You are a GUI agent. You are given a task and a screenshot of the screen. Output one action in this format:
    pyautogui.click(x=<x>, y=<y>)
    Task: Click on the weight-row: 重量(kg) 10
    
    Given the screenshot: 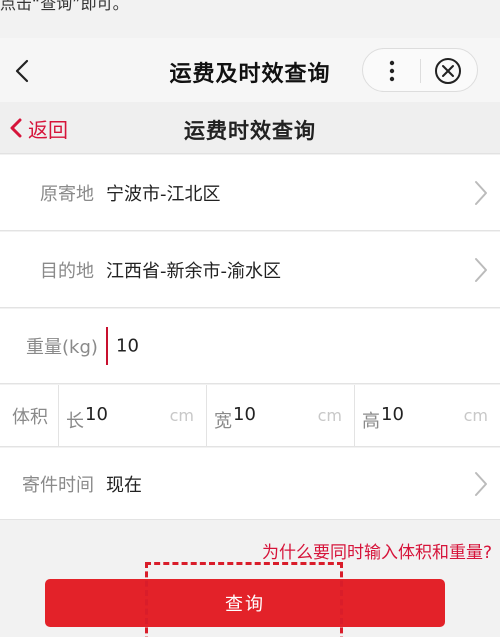 What is the action you would take?
    pyautogui.click(x=250, y=346)
    